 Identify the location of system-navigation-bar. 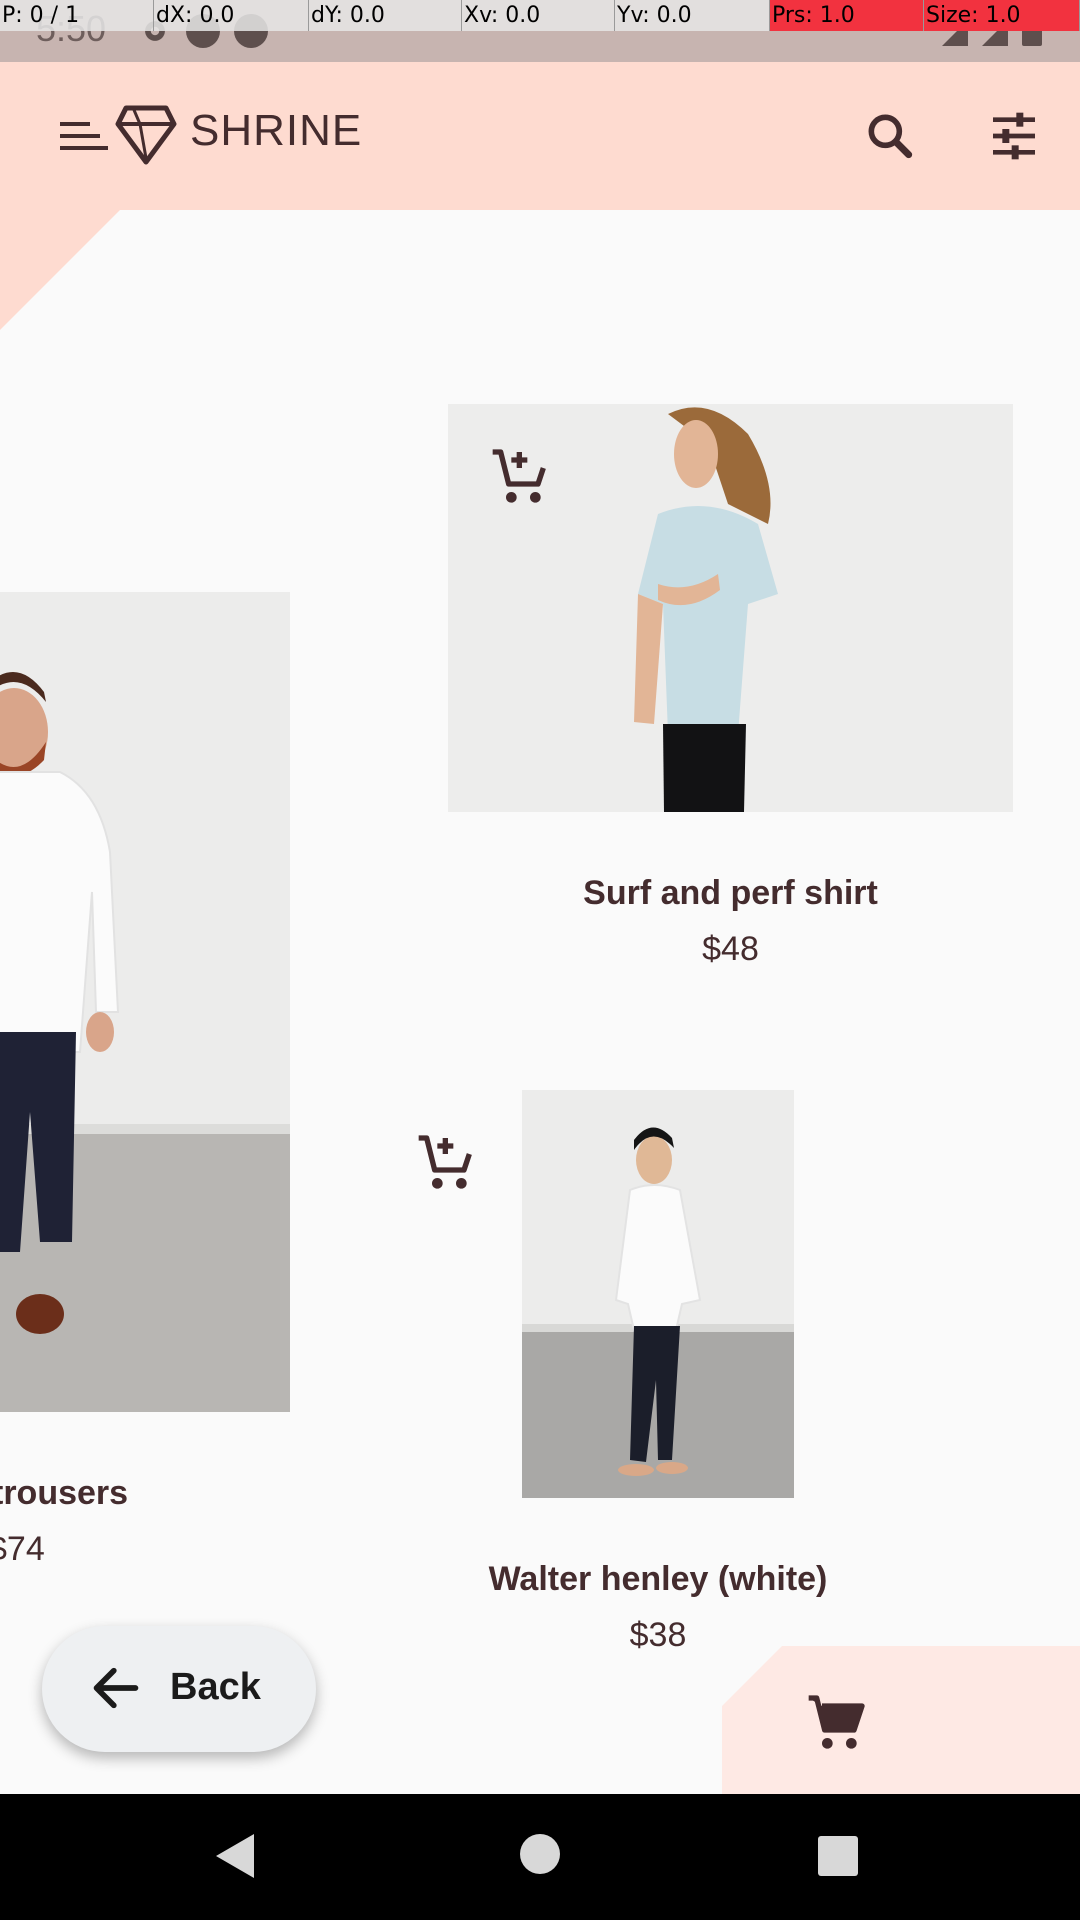
(540, 1857).